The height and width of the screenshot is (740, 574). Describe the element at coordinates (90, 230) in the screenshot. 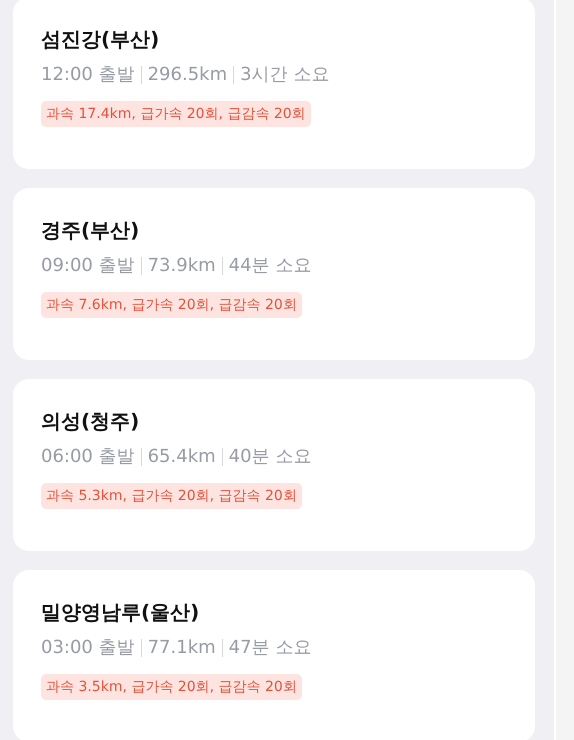

I see `trip-title: 경주(부산)` at that location.